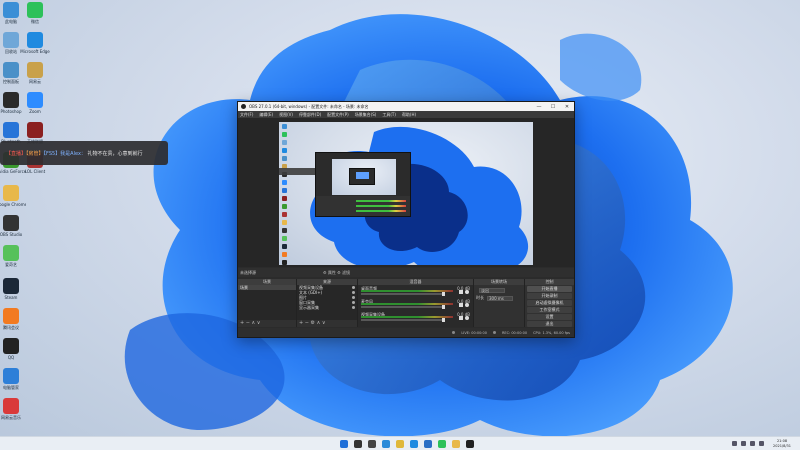 This screenshot has width=800, height=450. What do you see at coordinates (456, 444) in the screenshot?
I see `chrome-icon` at bounding box center [456, 444].